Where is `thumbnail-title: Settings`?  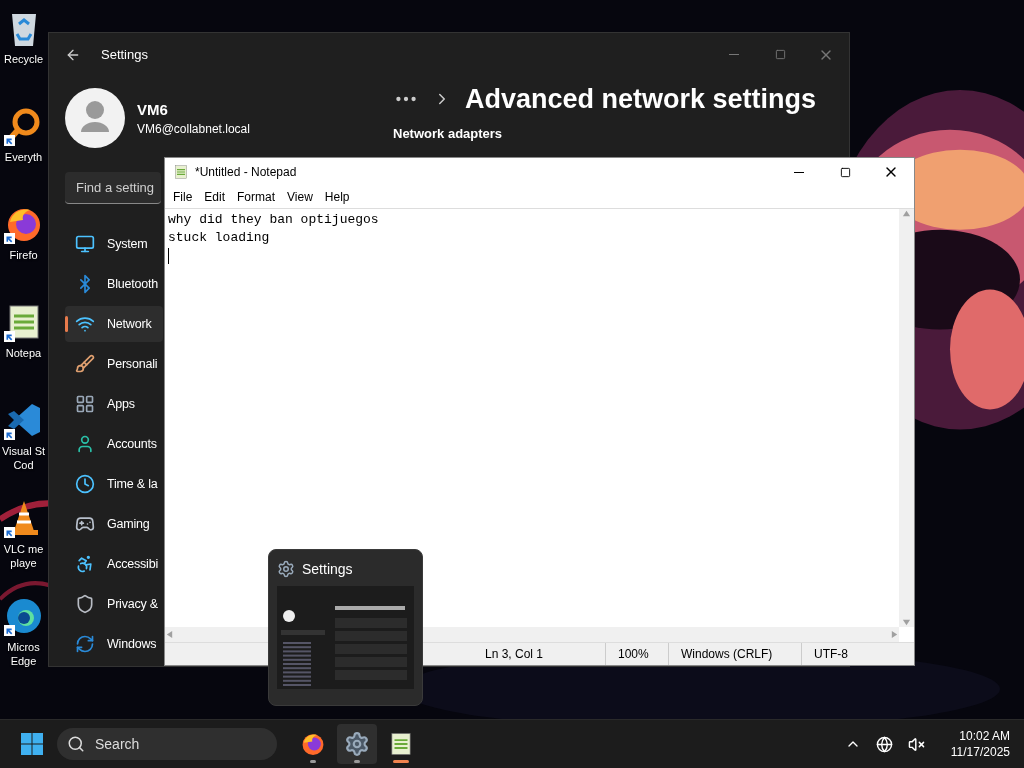
thumbnail-title: Settings is located at coordinates (327, 569).